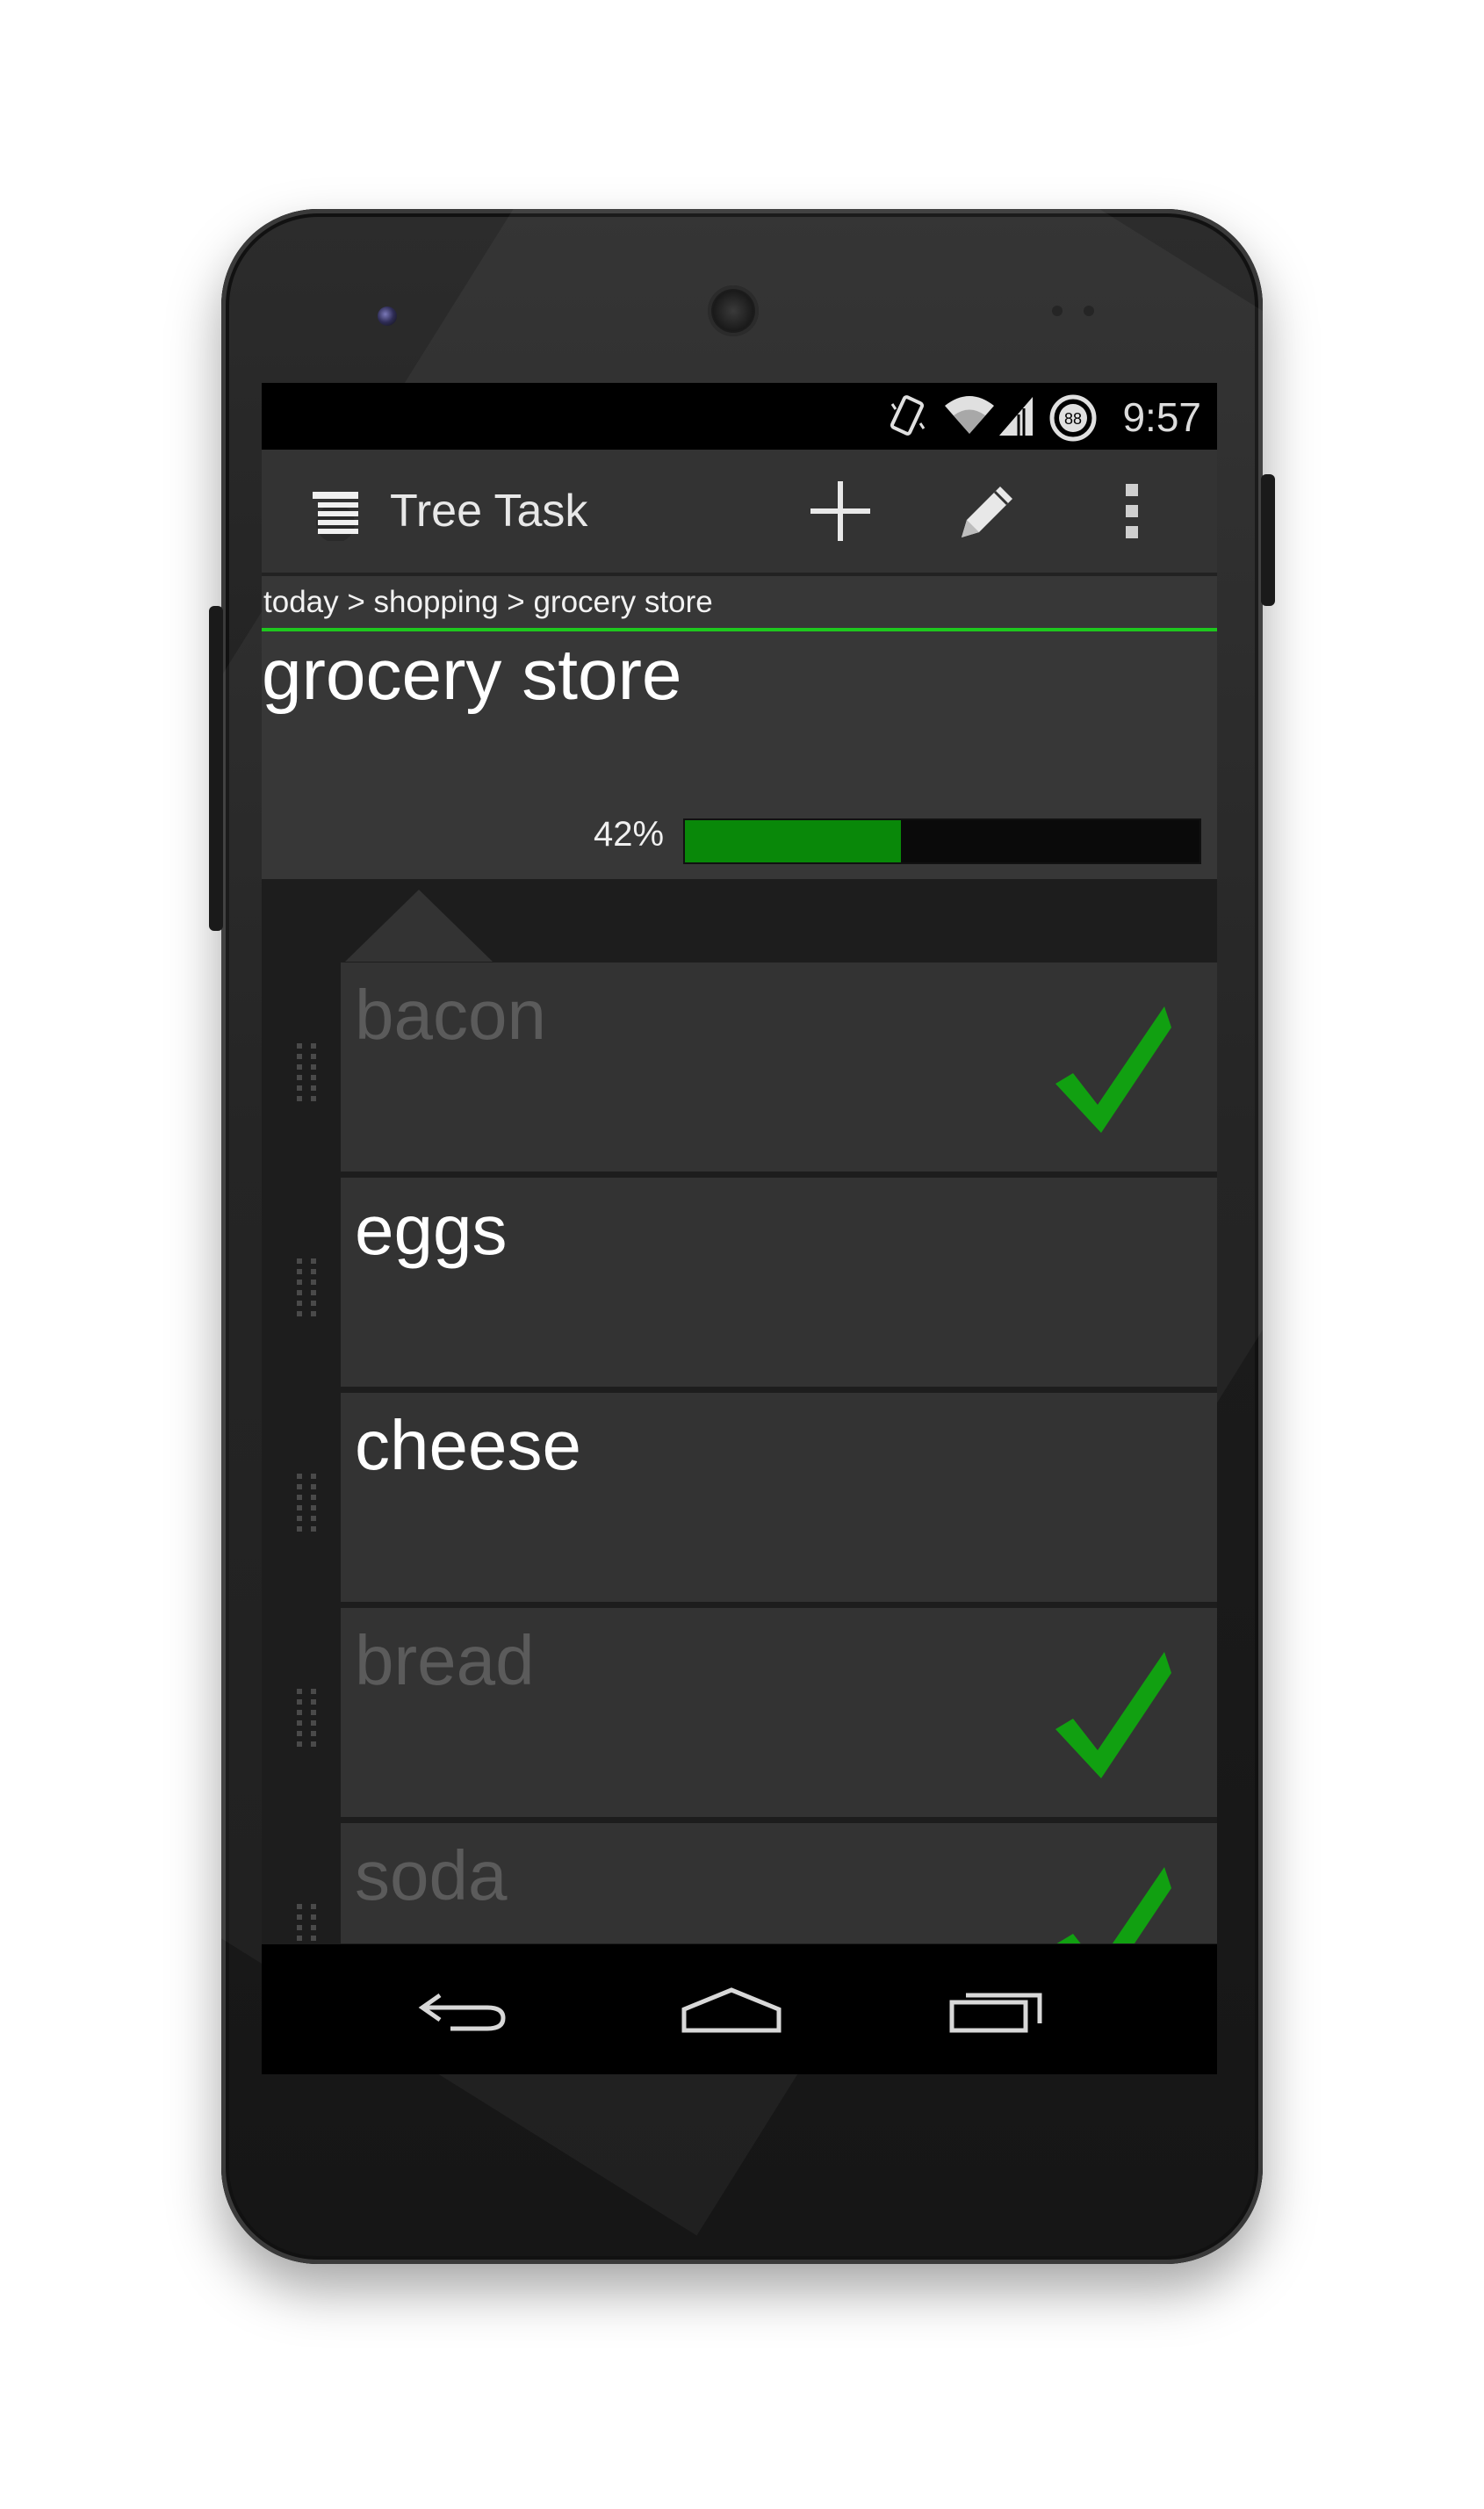 Image resolution: width=1484 pixels, height=2509 pixels. Describe the element at coordinates (779, 1282) in the screenshot. I see `task-row: eggs` at that location.